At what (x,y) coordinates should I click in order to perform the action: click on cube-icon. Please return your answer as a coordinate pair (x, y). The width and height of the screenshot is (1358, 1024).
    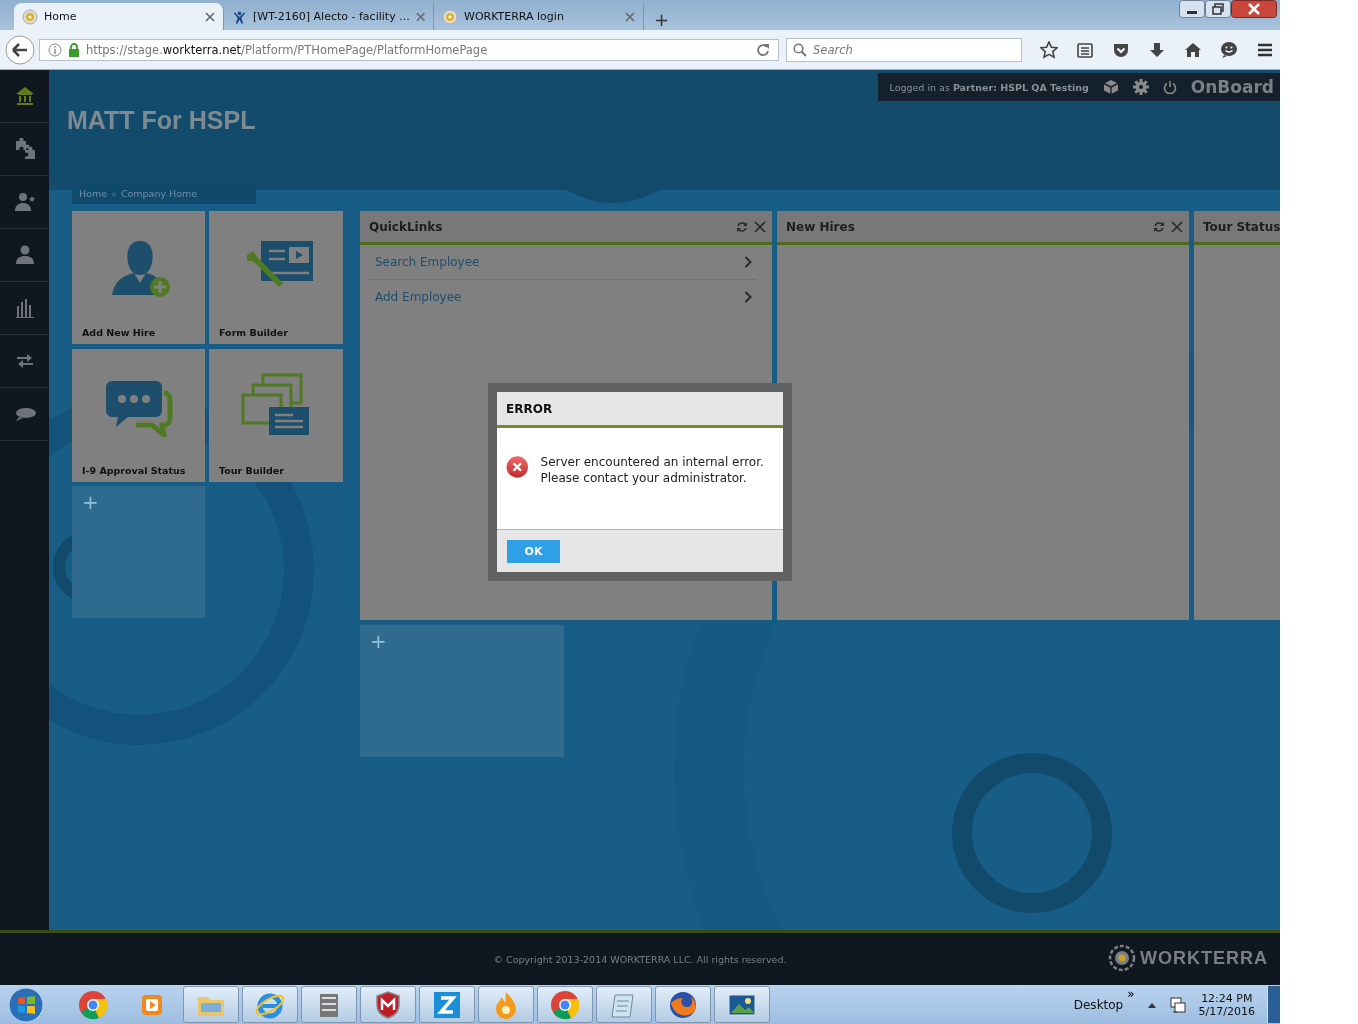
    Looking at the image, I should click on (1110, 87).